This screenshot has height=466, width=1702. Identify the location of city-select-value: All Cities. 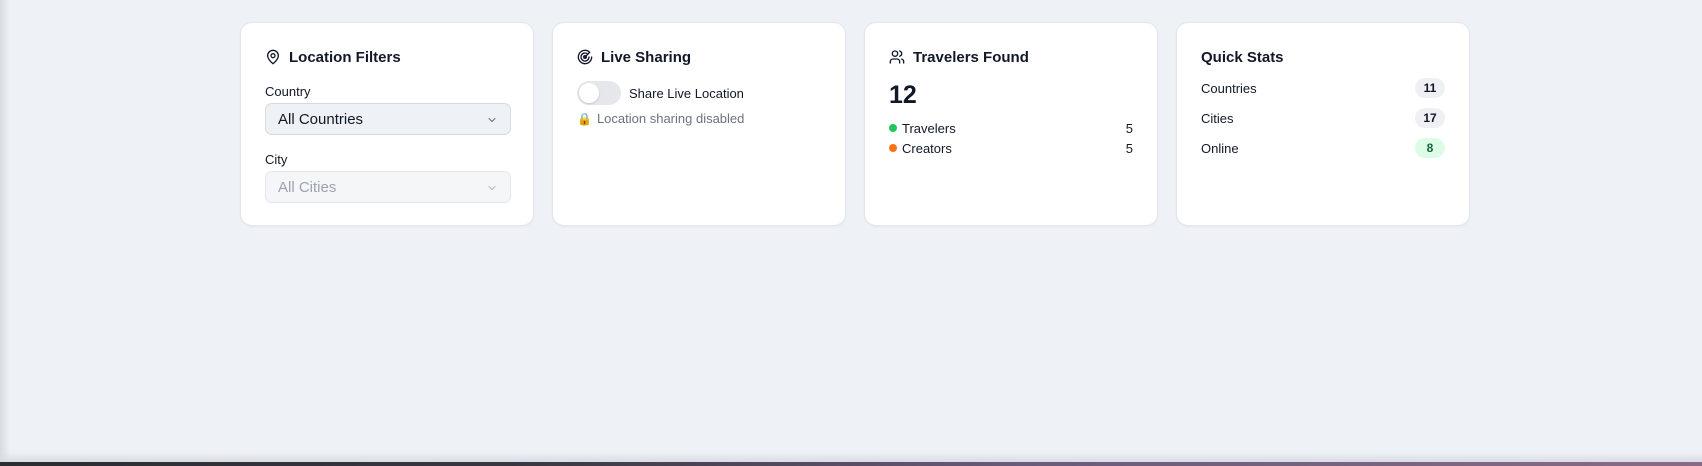
(307, 187).